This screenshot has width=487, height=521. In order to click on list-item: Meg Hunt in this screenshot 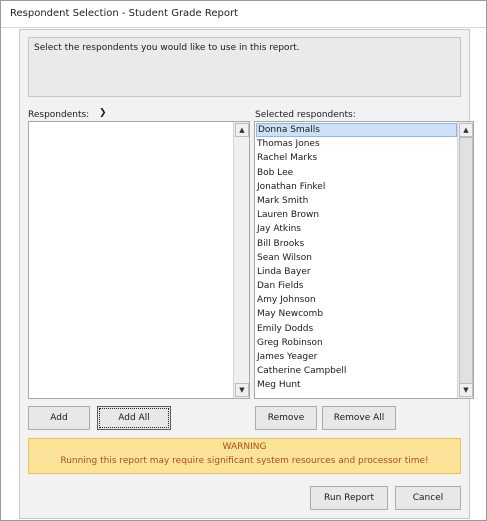, I will do `click(356, 385)`.